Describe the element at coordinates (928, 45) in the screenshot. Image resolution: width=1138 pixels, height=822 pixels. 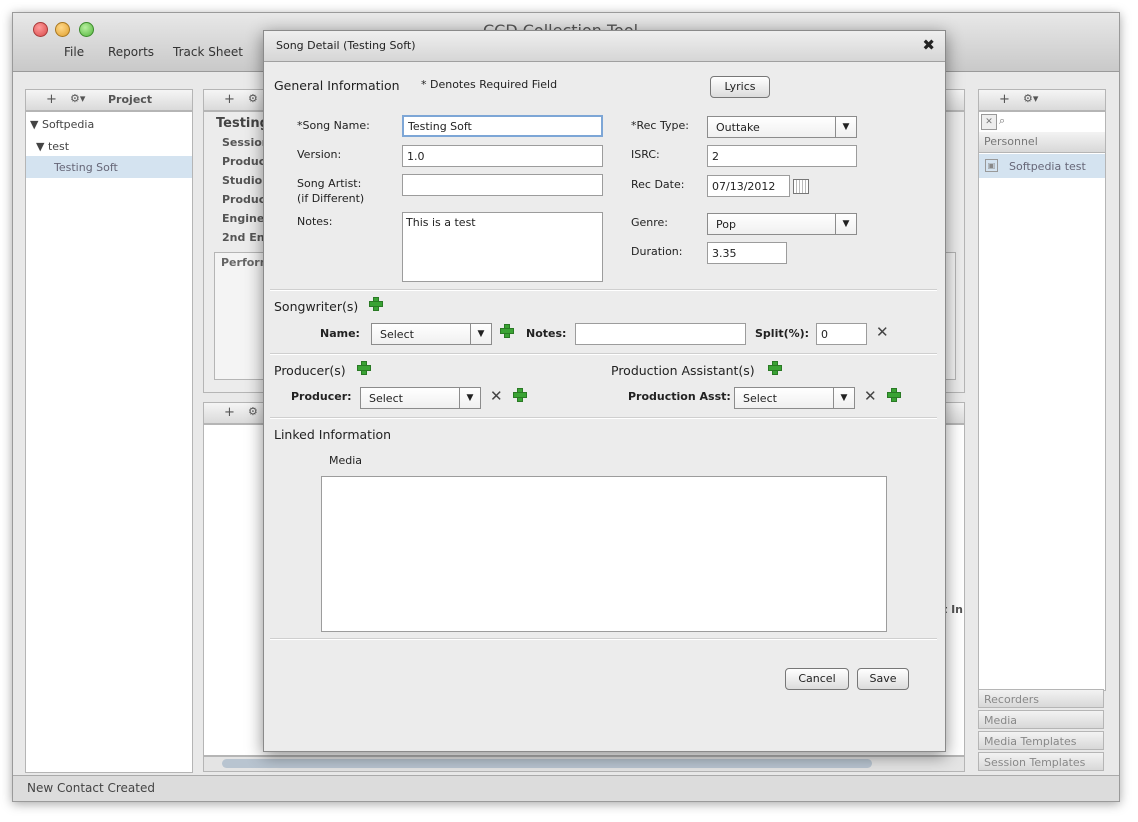
I see `close-icon: ✖` at that location.